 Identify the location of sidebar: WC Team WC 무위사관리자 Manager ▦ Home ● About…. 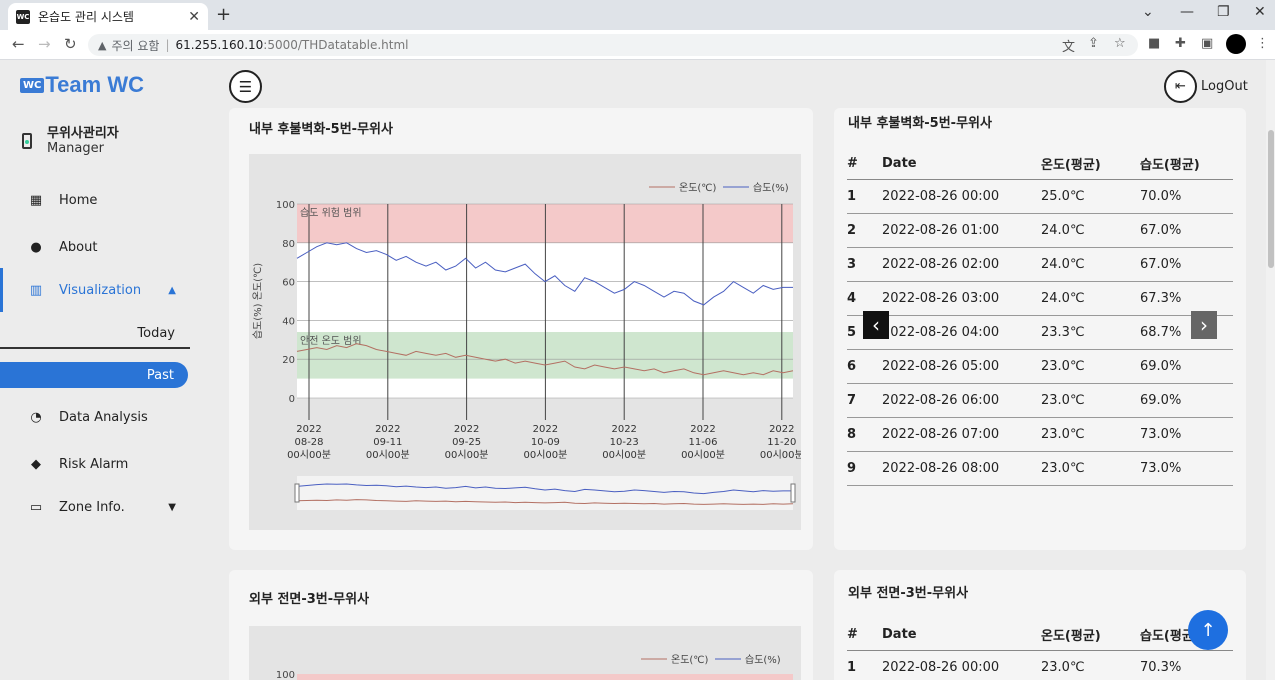
(99, 370).